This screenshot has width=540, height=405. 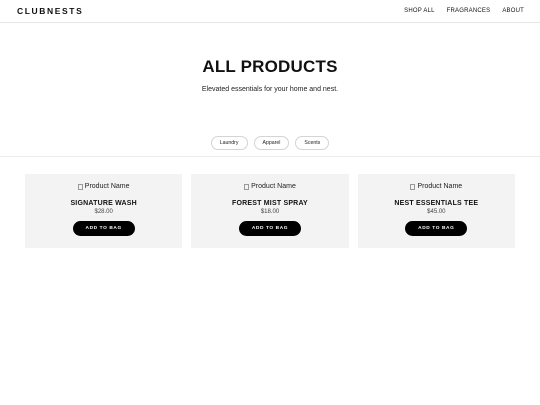 I want to click on product-name: NEST ESSENTIALS TEE, so click(x=436, y=203).